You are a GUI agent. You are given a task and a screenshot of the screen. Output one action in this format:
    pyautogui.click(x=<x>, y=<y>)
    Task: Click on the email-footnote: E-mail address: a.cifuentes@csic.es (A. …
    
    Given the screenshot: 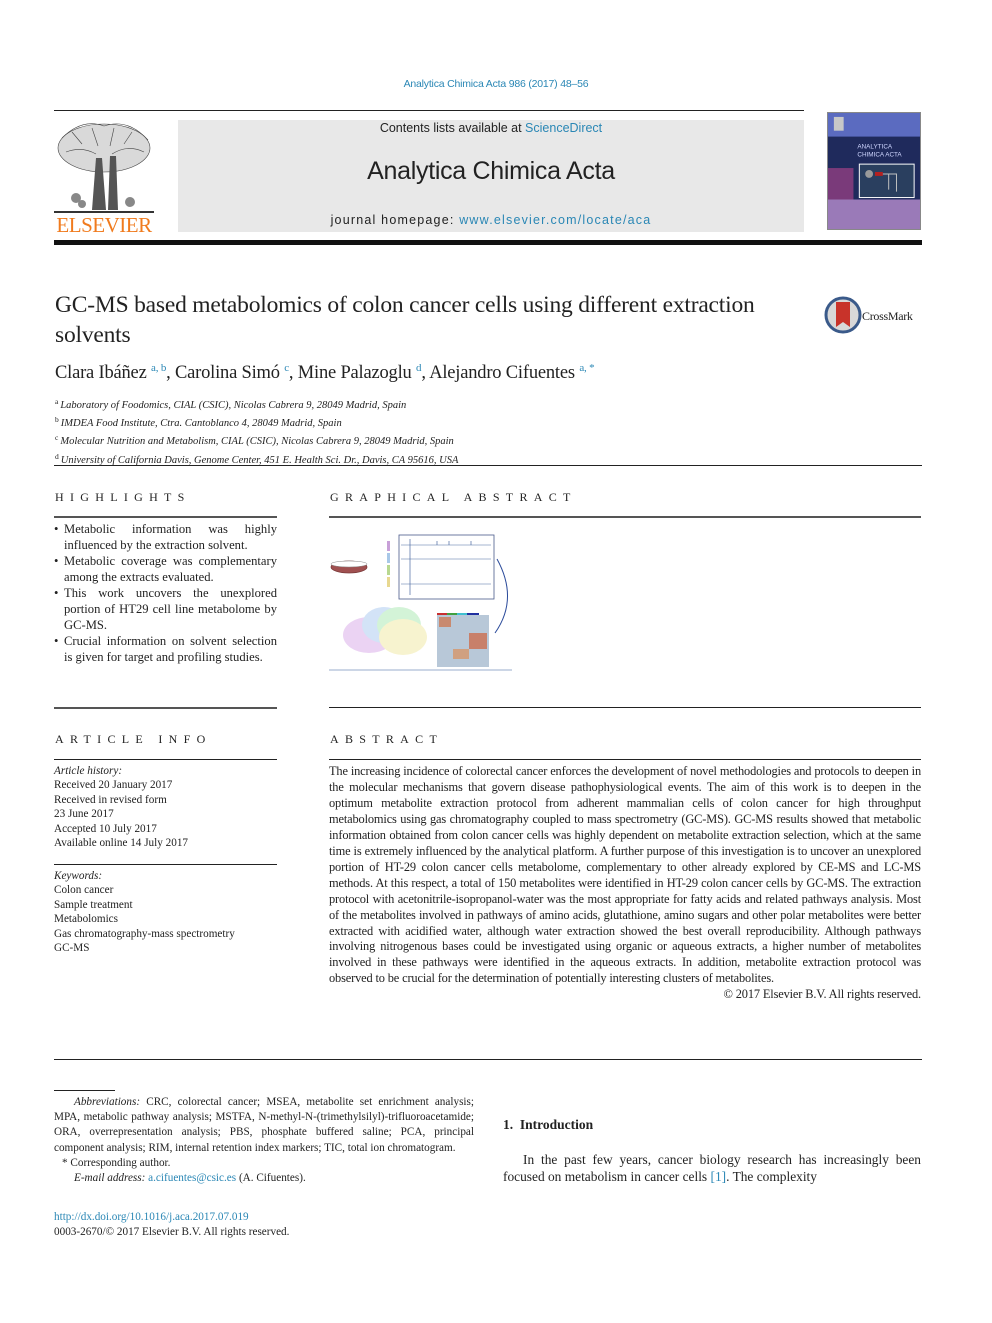 What is the action you would take?
    pyautogui.click(x=264, y=1178)
    